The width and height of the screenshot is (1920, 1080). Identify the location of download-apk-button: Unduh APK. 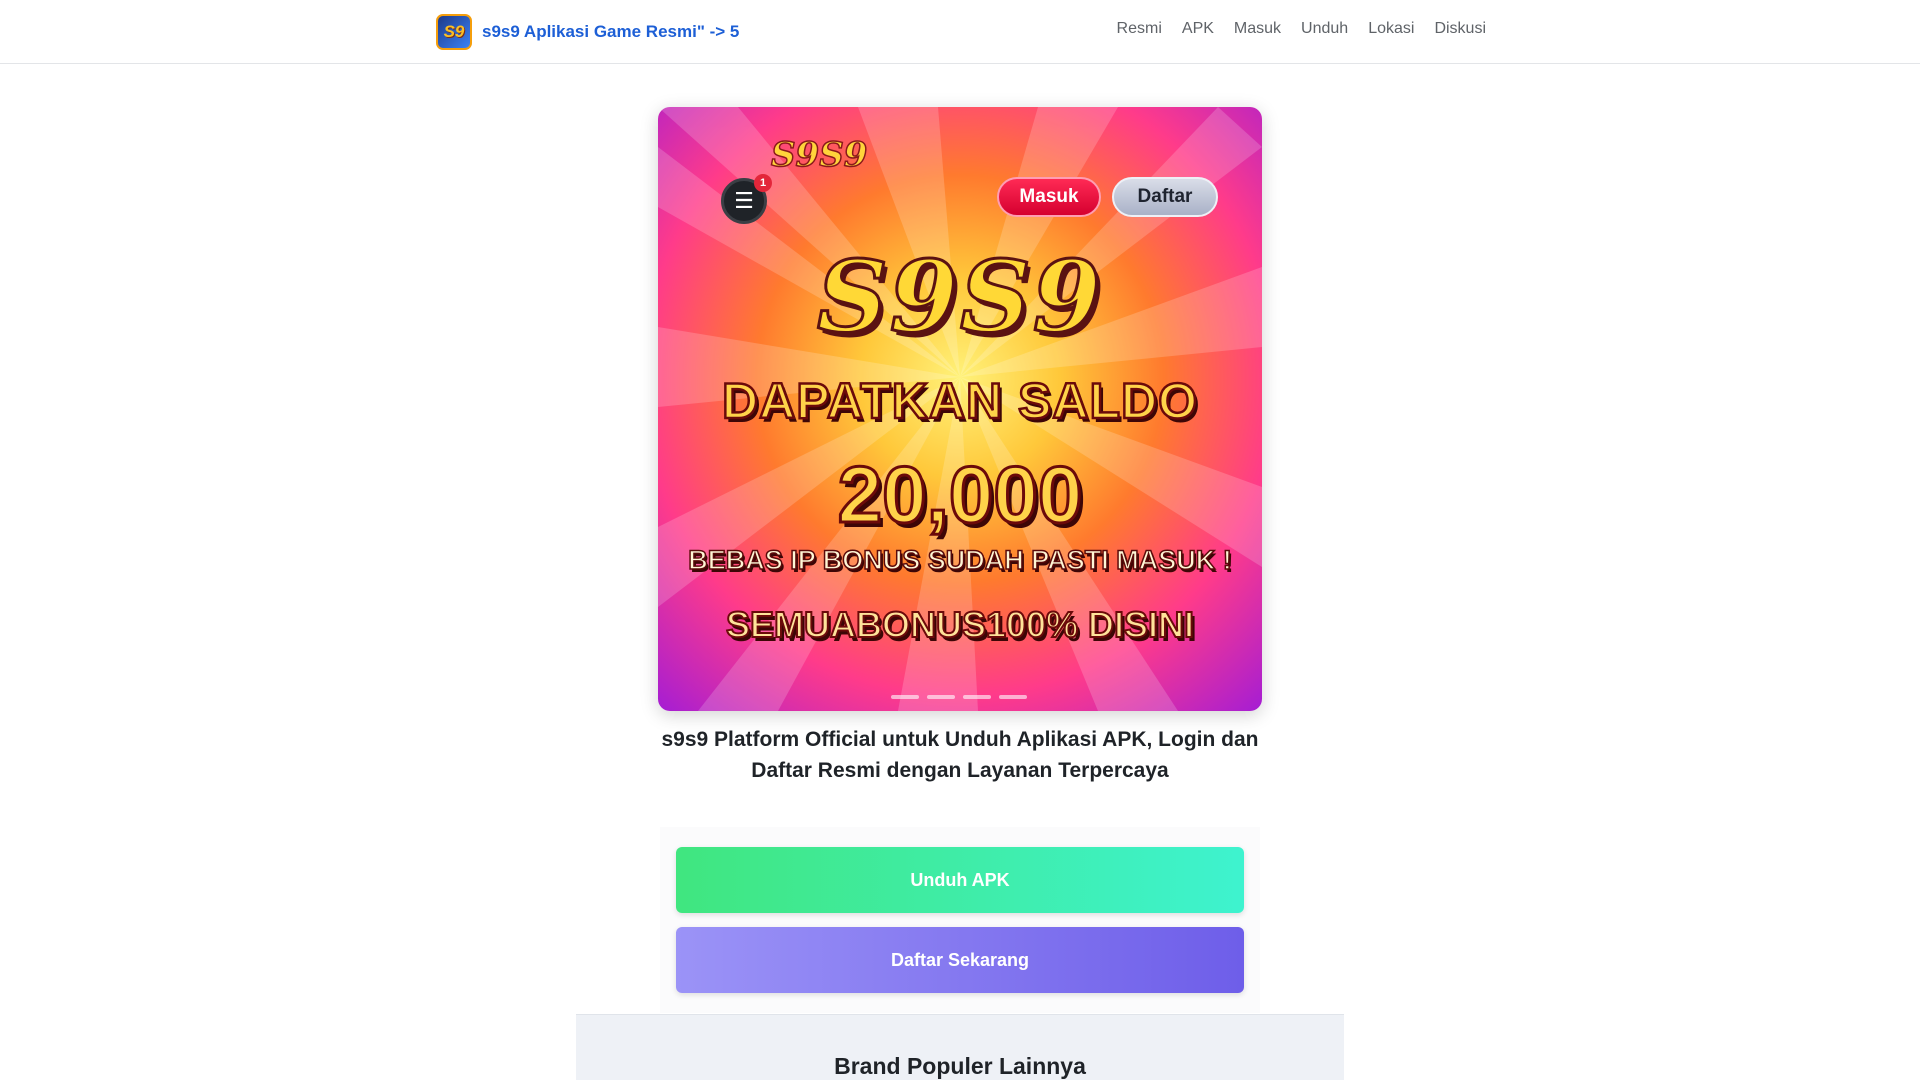
(960, 880).